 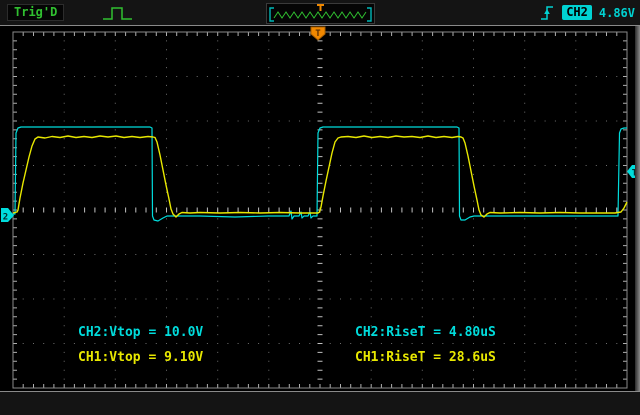 I want to click on measurement-ch1-riset: CH1:RiseT = 28.6uS, so click(x=425, y=357).